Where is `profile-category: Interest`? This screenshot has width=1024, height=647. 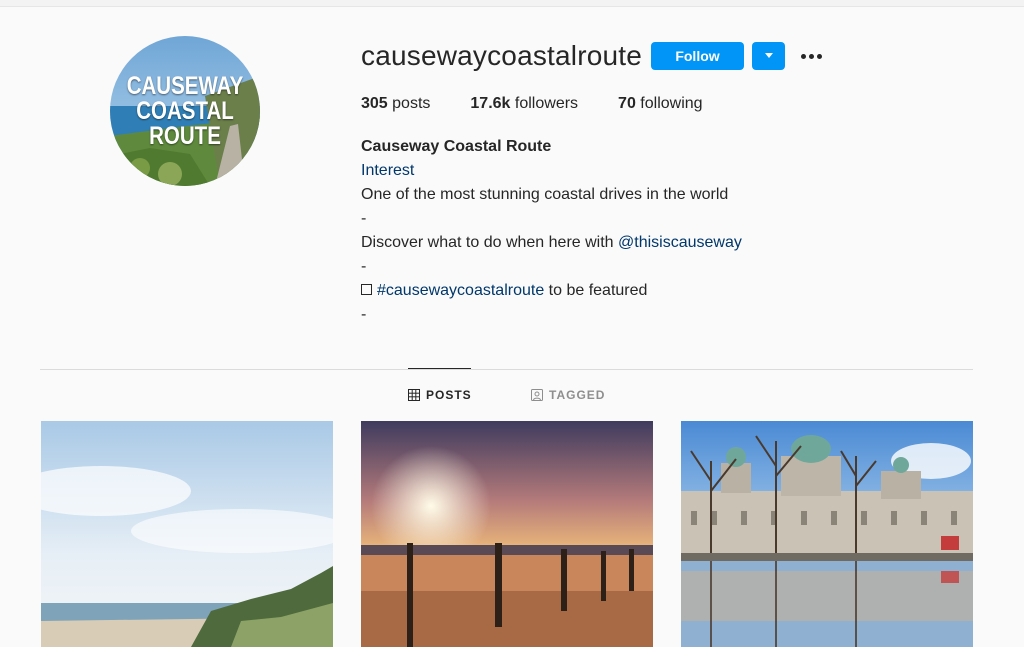
profile-category: Interest is located at coordinates (388, 170).